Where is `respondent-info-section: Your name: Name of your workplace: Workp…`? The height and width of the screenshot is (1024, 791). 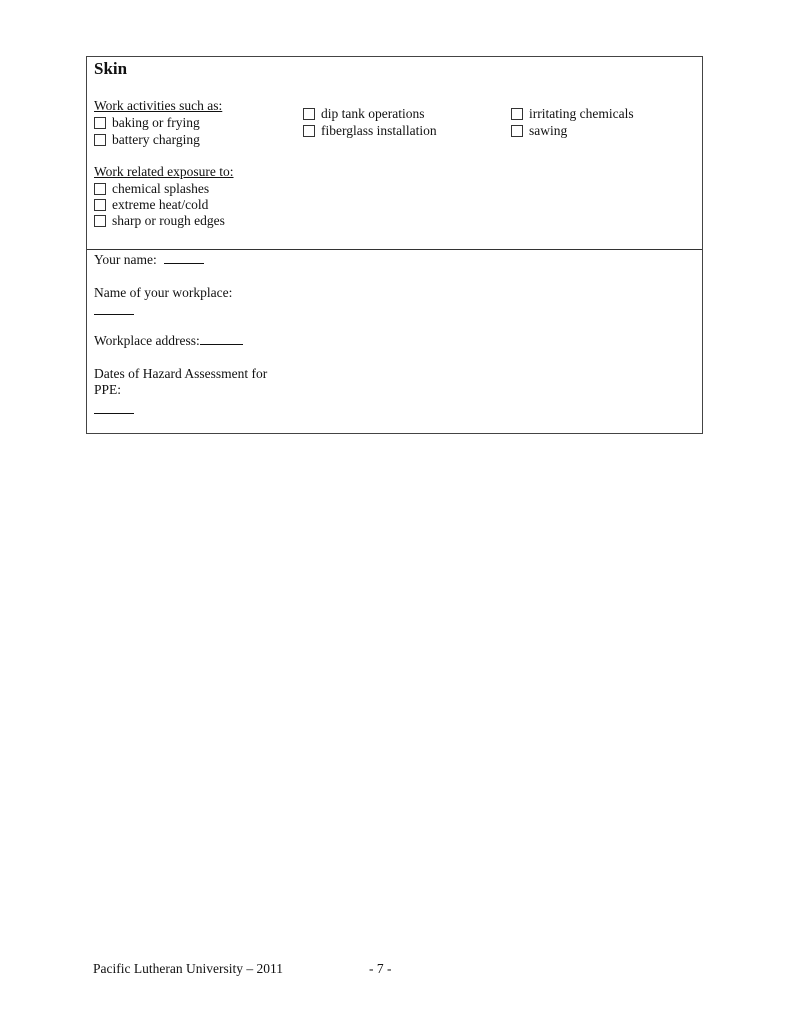 respondent-info-section: Your name: Name of your workplace: Workp… is located at coordinates (394, 342).